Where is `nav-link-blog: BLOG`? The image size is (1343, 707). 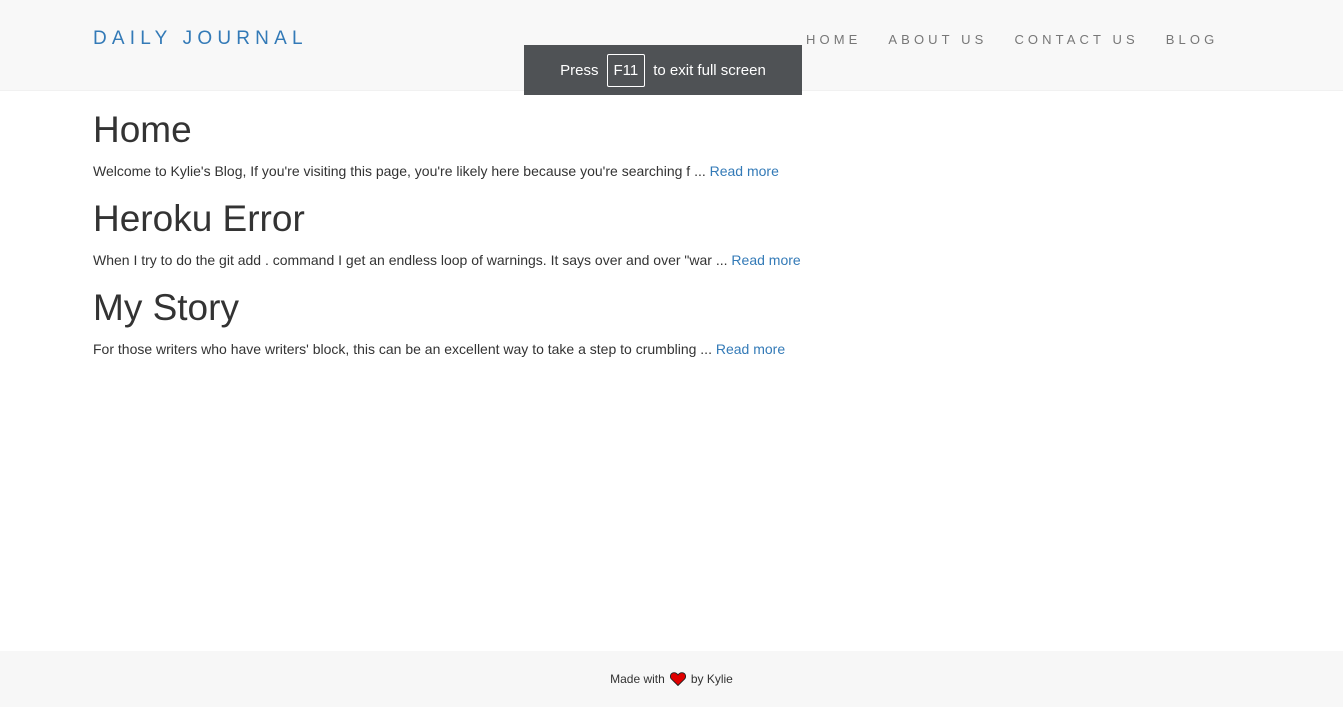 nav-link-blog: BLOG is located at coordinates (1192, 39).